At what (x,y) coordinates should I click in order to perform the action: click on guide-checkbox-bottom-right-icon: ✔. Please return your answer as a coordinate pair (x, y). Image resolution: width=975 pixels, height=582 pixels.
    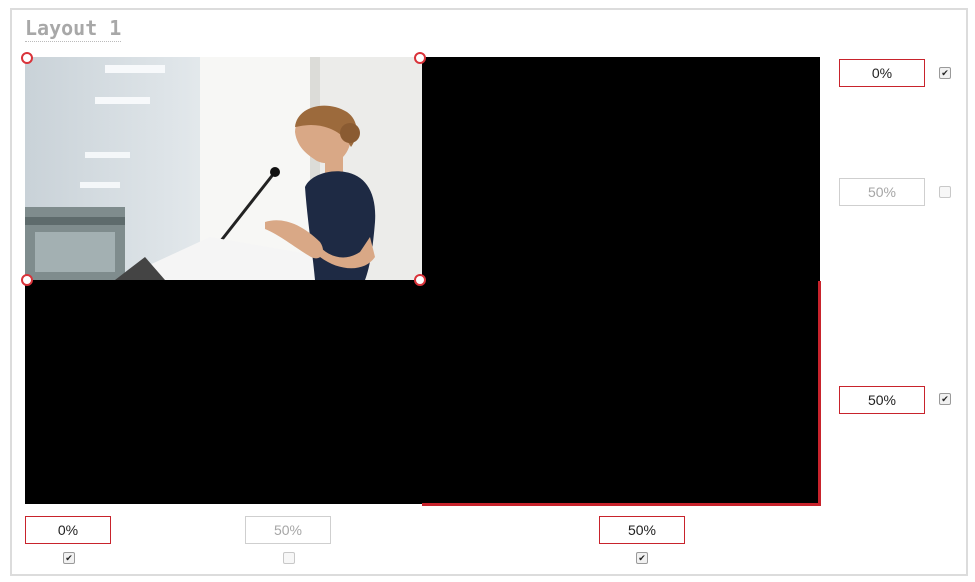
    Looking at the image, I should click on (642, 558).